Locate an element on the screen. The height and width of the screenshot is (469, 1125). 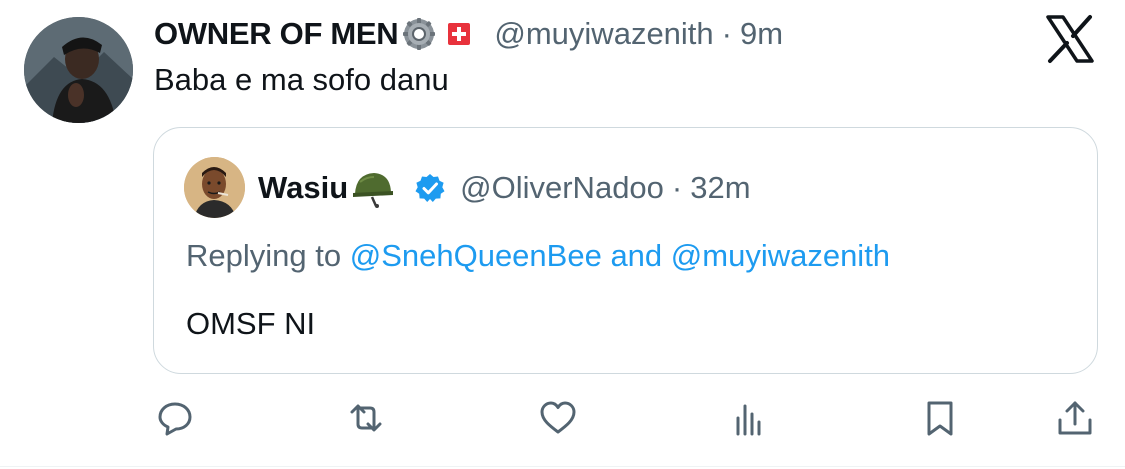
action-bar is located at coordinates (562, 421).